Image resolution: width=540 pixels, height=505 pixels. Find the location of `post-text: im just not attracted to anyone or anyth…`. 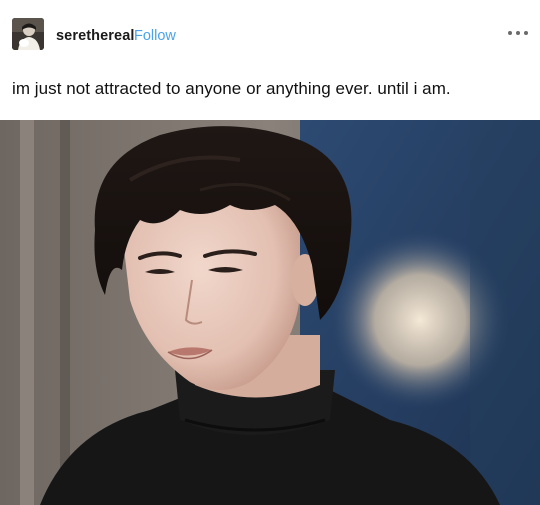

post-text: im just not attracted to anyone or anyth… is located at coordinates (231, 88).